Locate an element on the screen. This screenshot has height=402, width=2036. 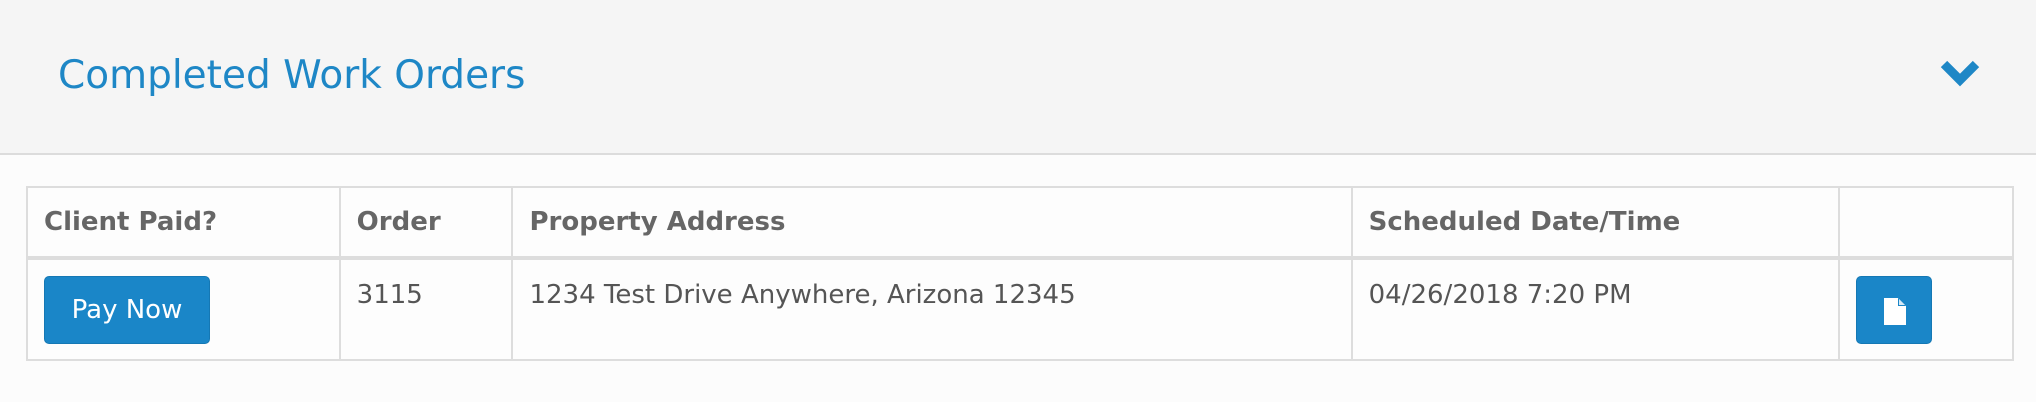
chevron-down-icon is located at coordinates (1960, 73).